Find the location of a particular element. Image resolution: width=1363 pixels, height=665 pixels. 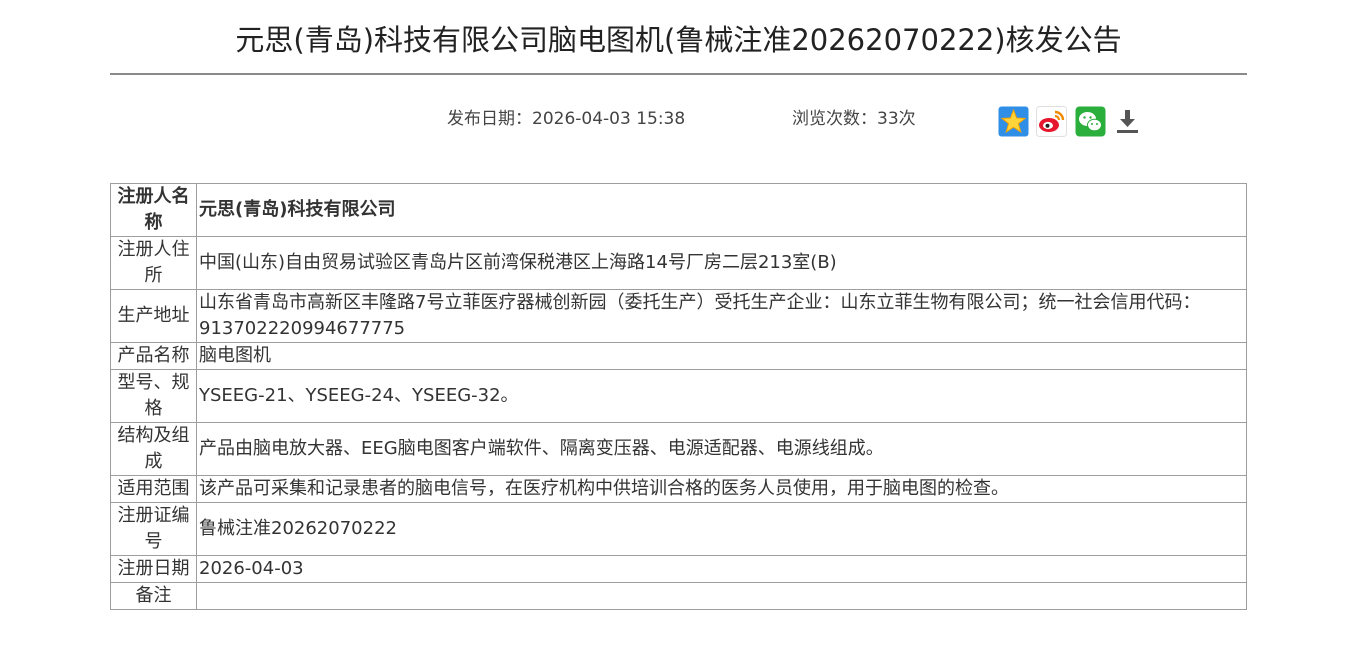

weibo-icon is located at coordinates (1051, 121).